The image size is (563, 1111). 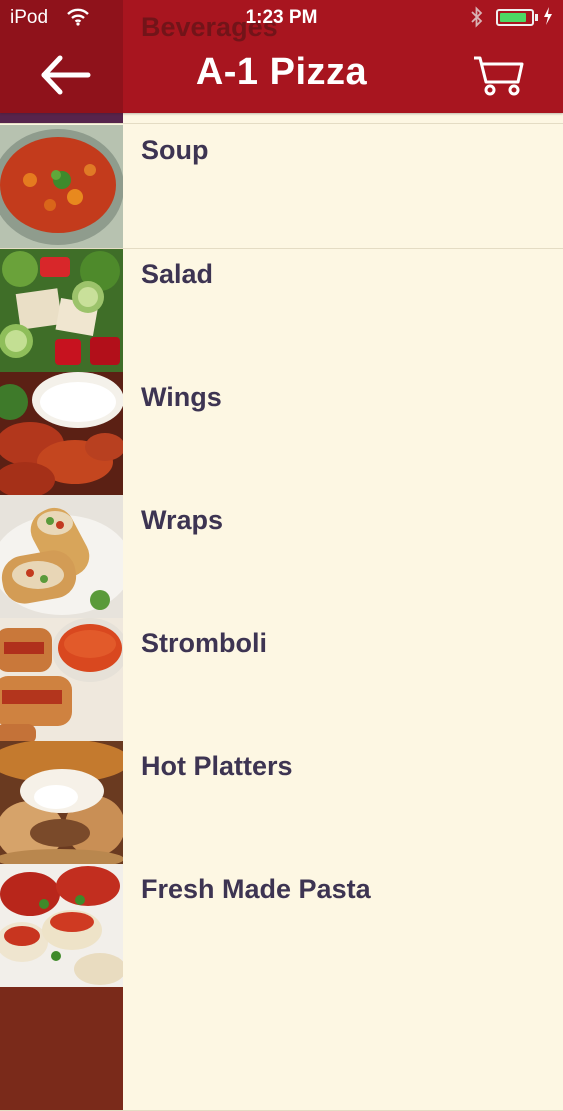 What do you see at coordinates (281, 1049) in the screenshot?
I see `menu-item-next` at bounding box center [281, 1049].